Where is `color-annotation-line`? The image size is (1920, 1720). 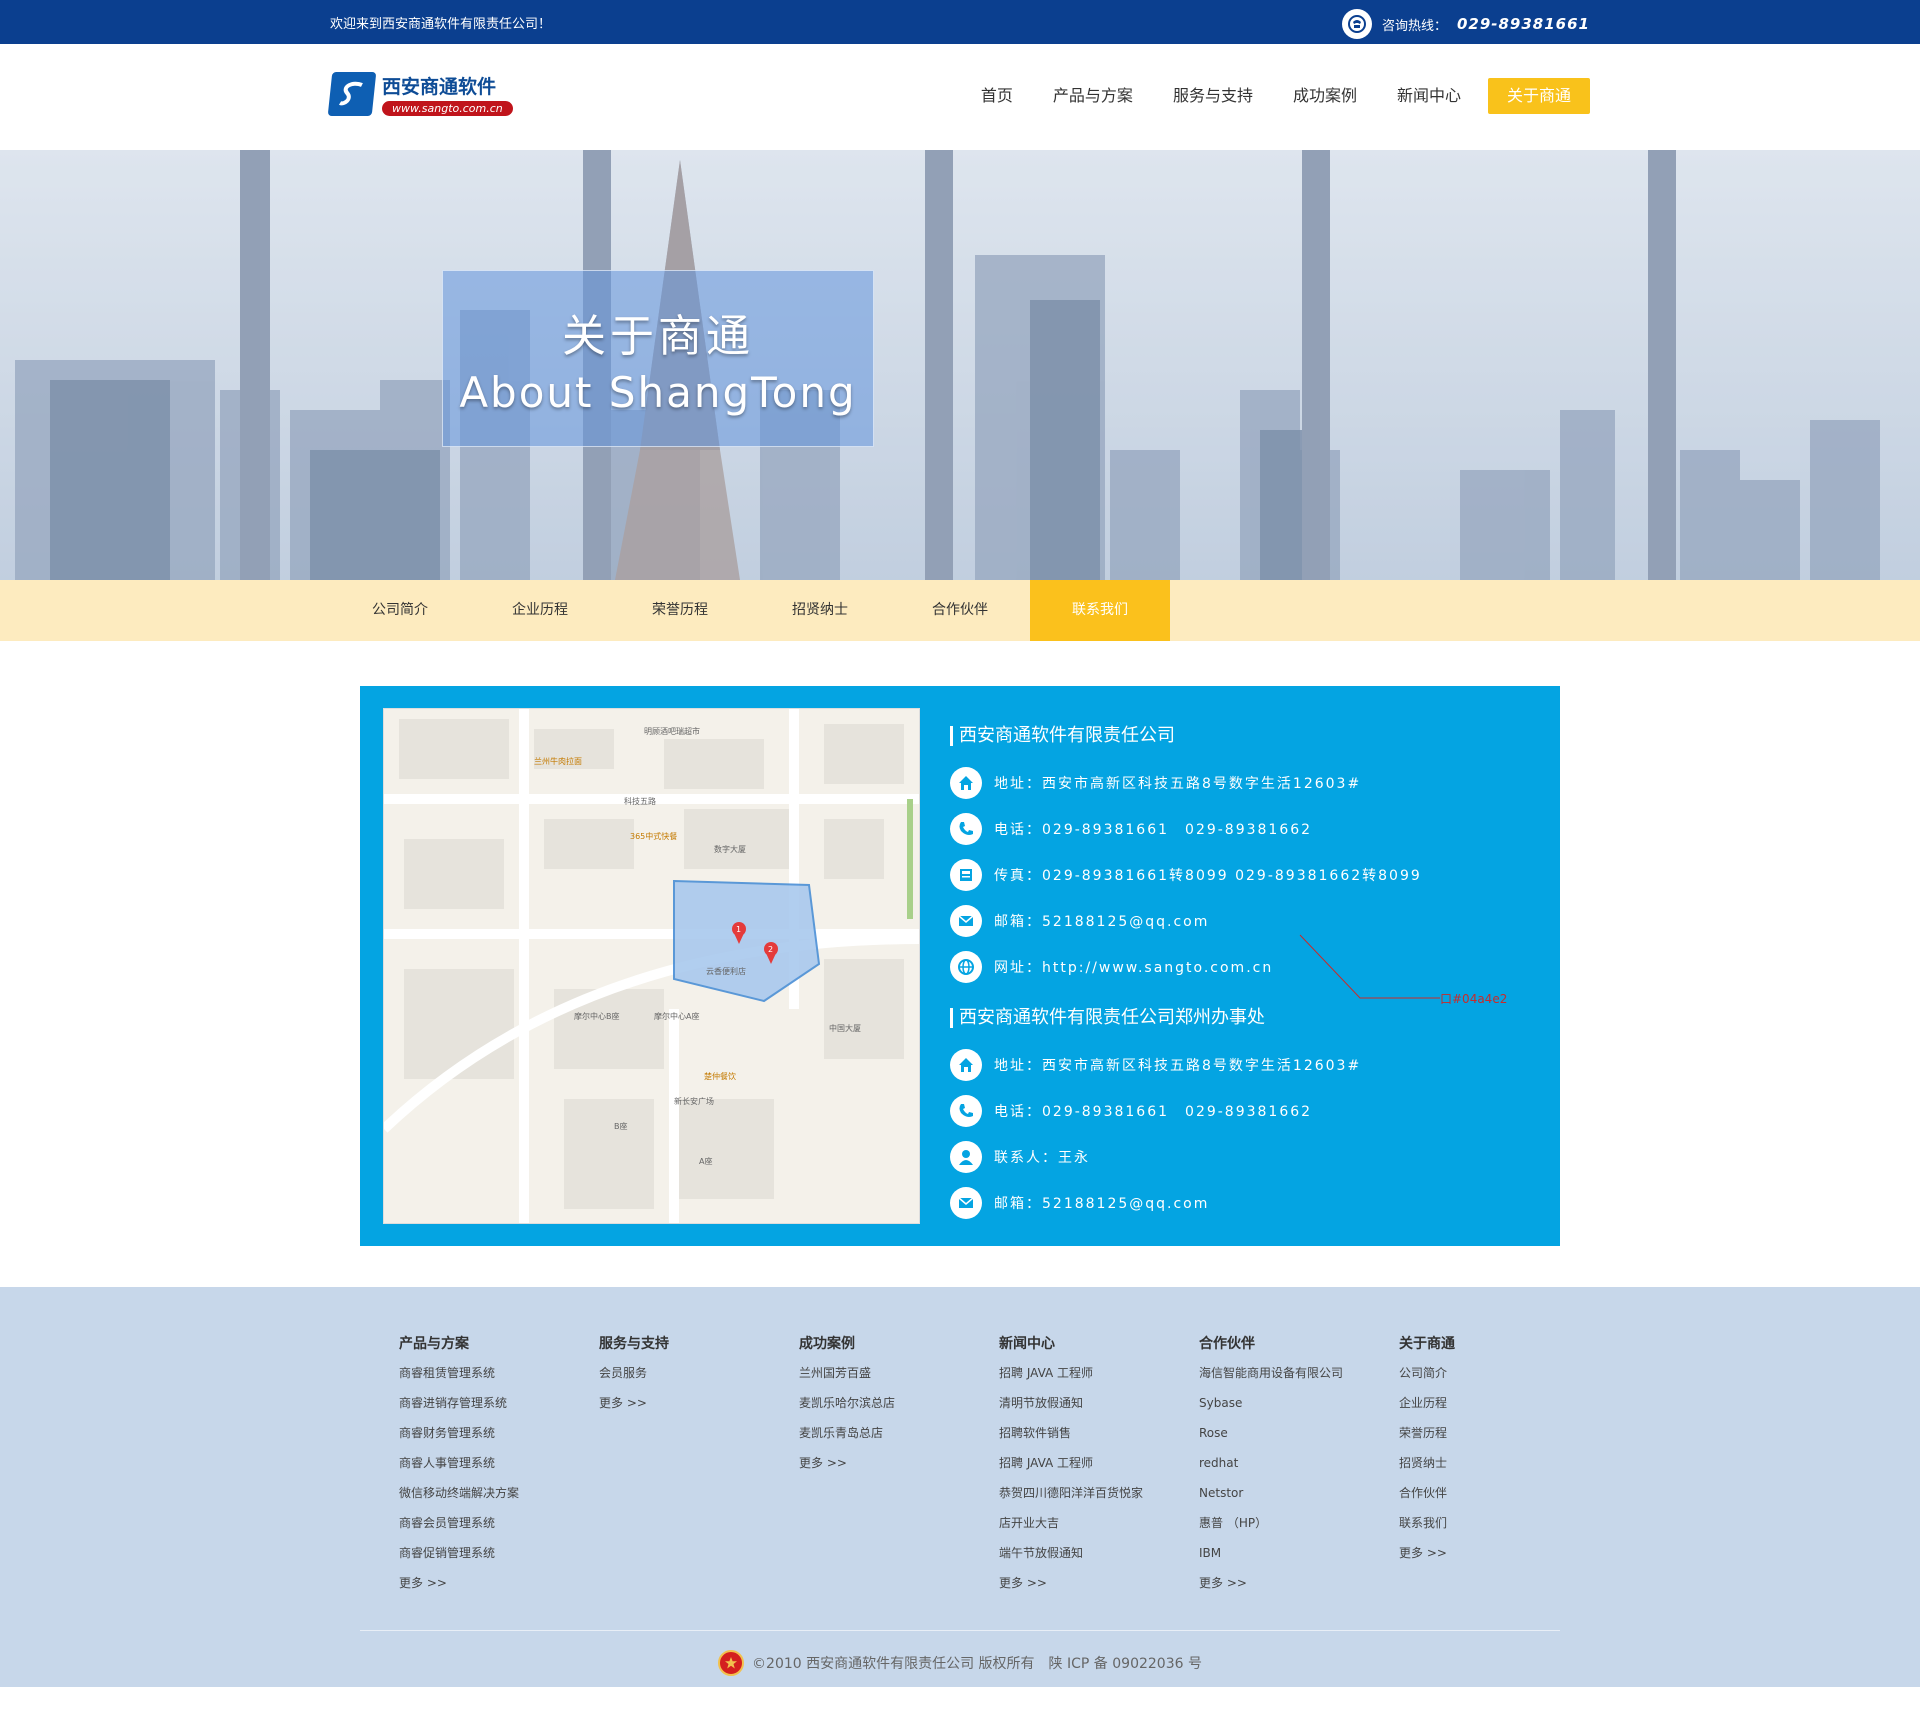 color-annotation-line is located at coordinates (1369, 966).